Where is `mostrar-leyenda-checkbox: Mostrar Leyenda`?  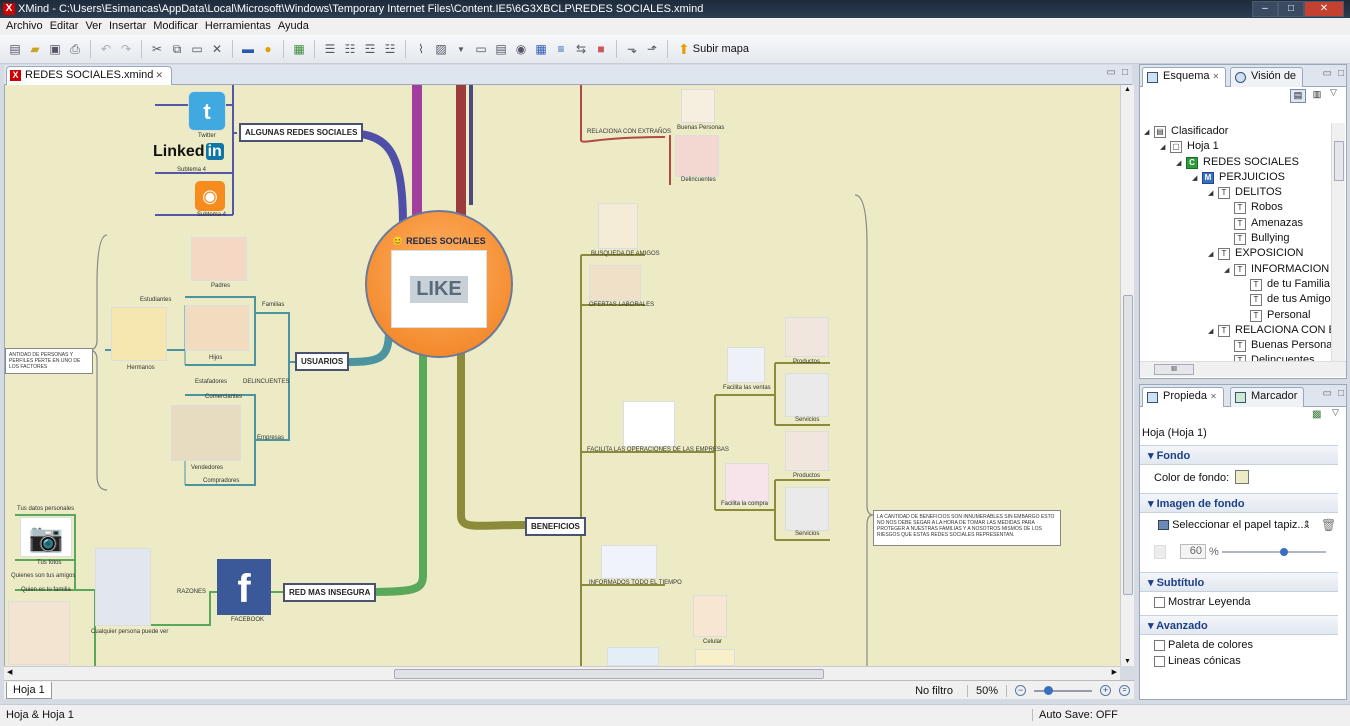 mostrar-leyenda-checkbox: Mostrar Leyenda is located at coordinates (1202, 602).